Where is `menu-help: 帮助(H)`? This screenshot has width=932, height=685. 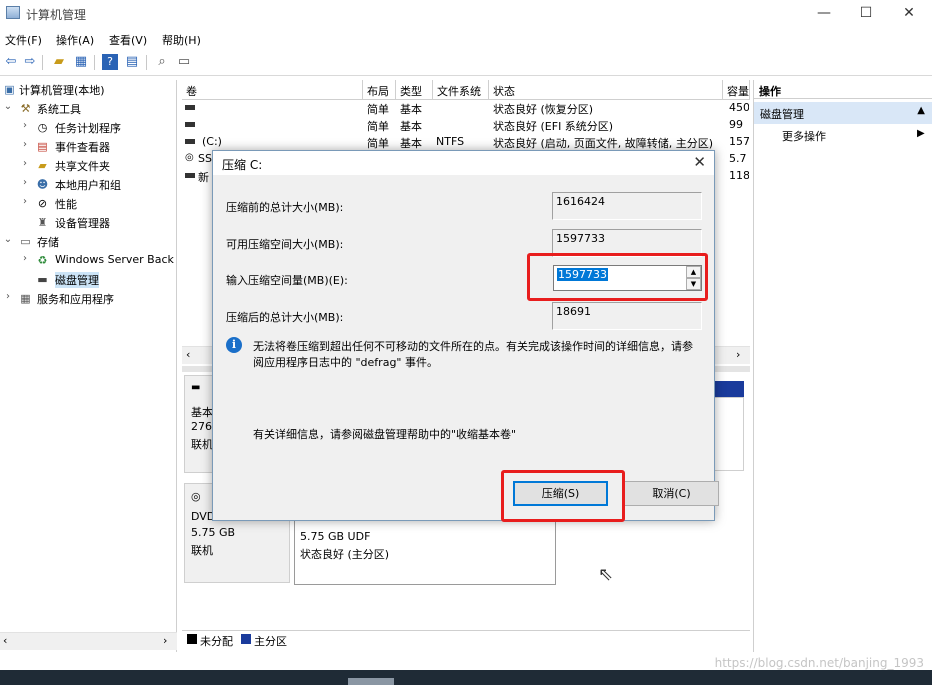 menu-help: 帮助(H) is located at coordinates (181, 40).